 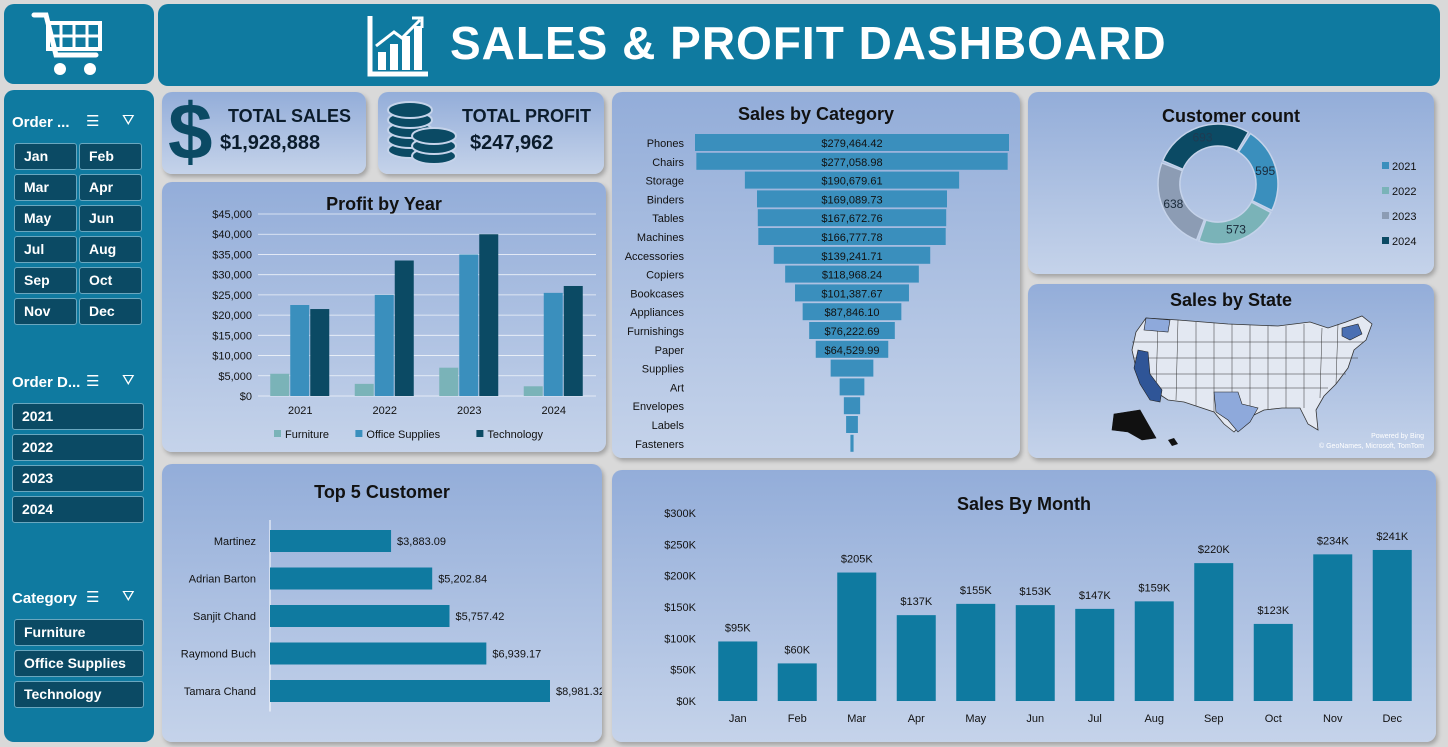 I want to click on slicer-year-2023: 2023, so click(x=78, y=478).